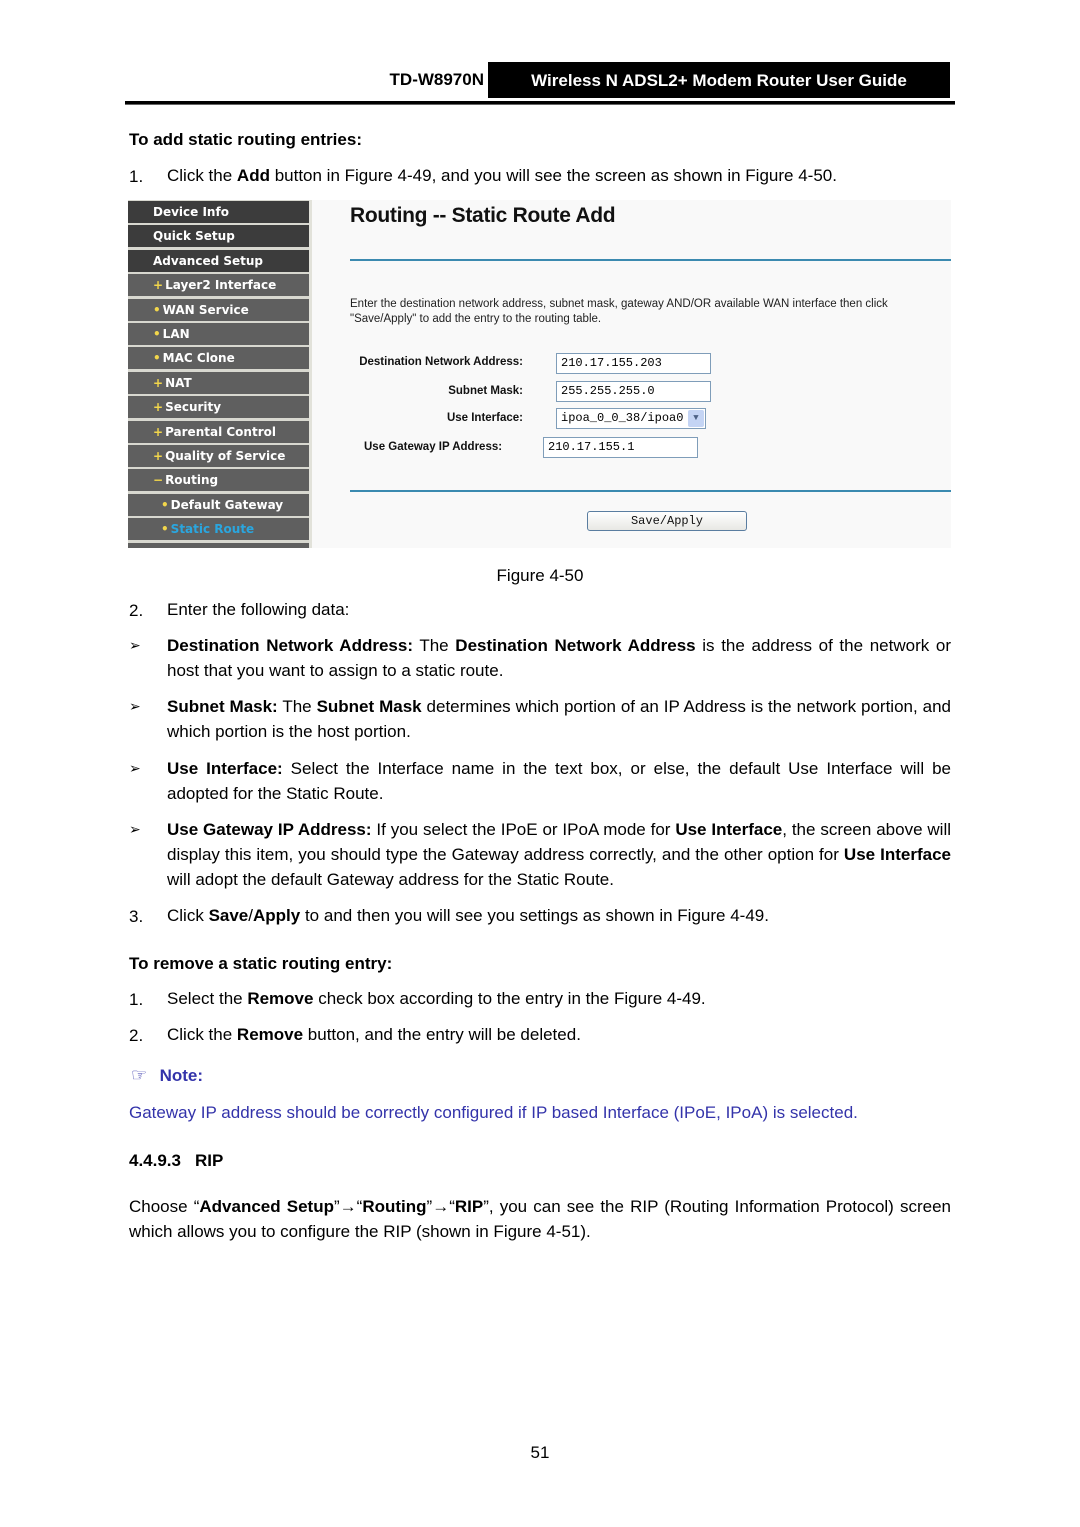 The image size is (1080, 1527). Describe the element at coordinates (442, 1034) in the screenshot. I see `text: button, and the entry will be deleted.` at that location.